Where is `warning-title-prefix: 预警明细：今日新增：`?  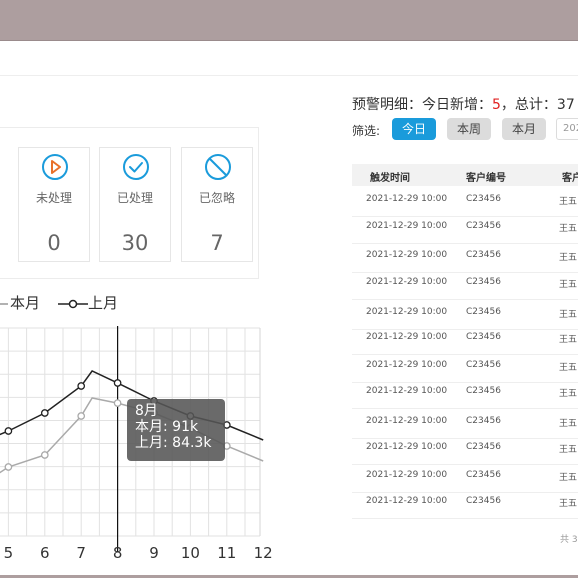 warning-title-prefix: 预警明细：今日新增： is located at coordinates (422, 105).